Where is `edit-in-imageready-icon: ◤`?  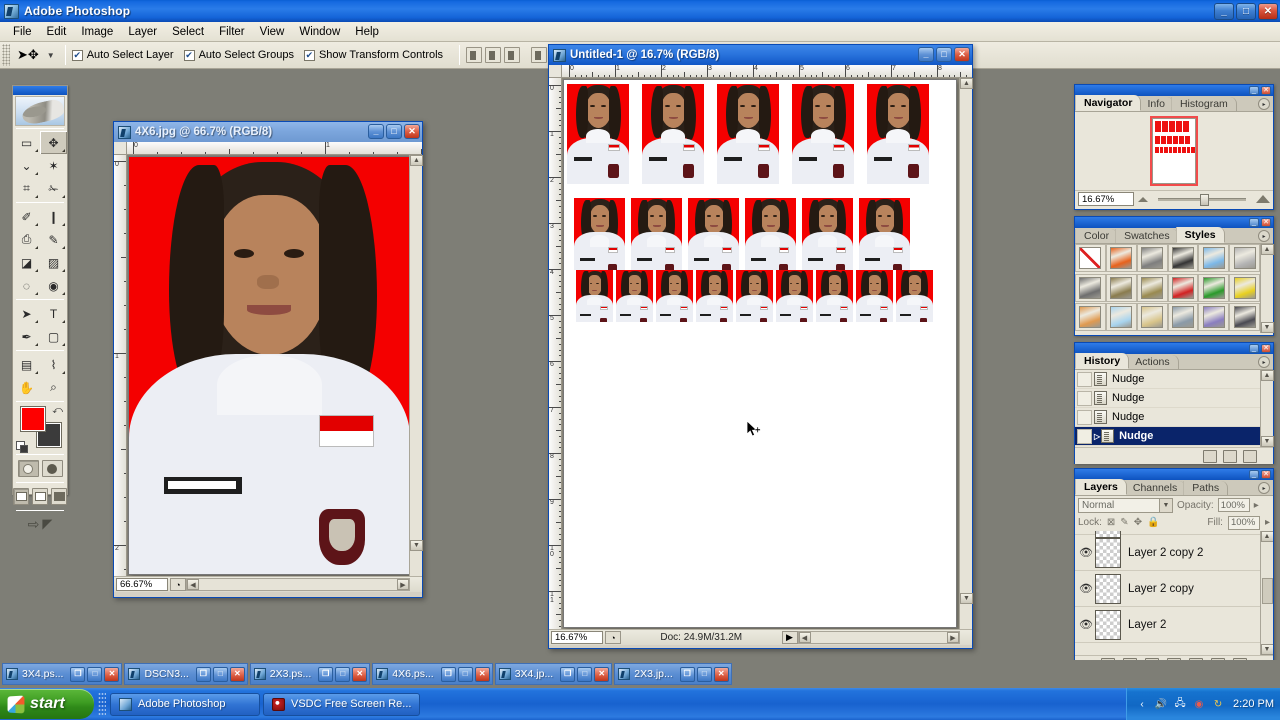
edit-in-imageready-icon: ◤ is located at coordinates (47, 524).